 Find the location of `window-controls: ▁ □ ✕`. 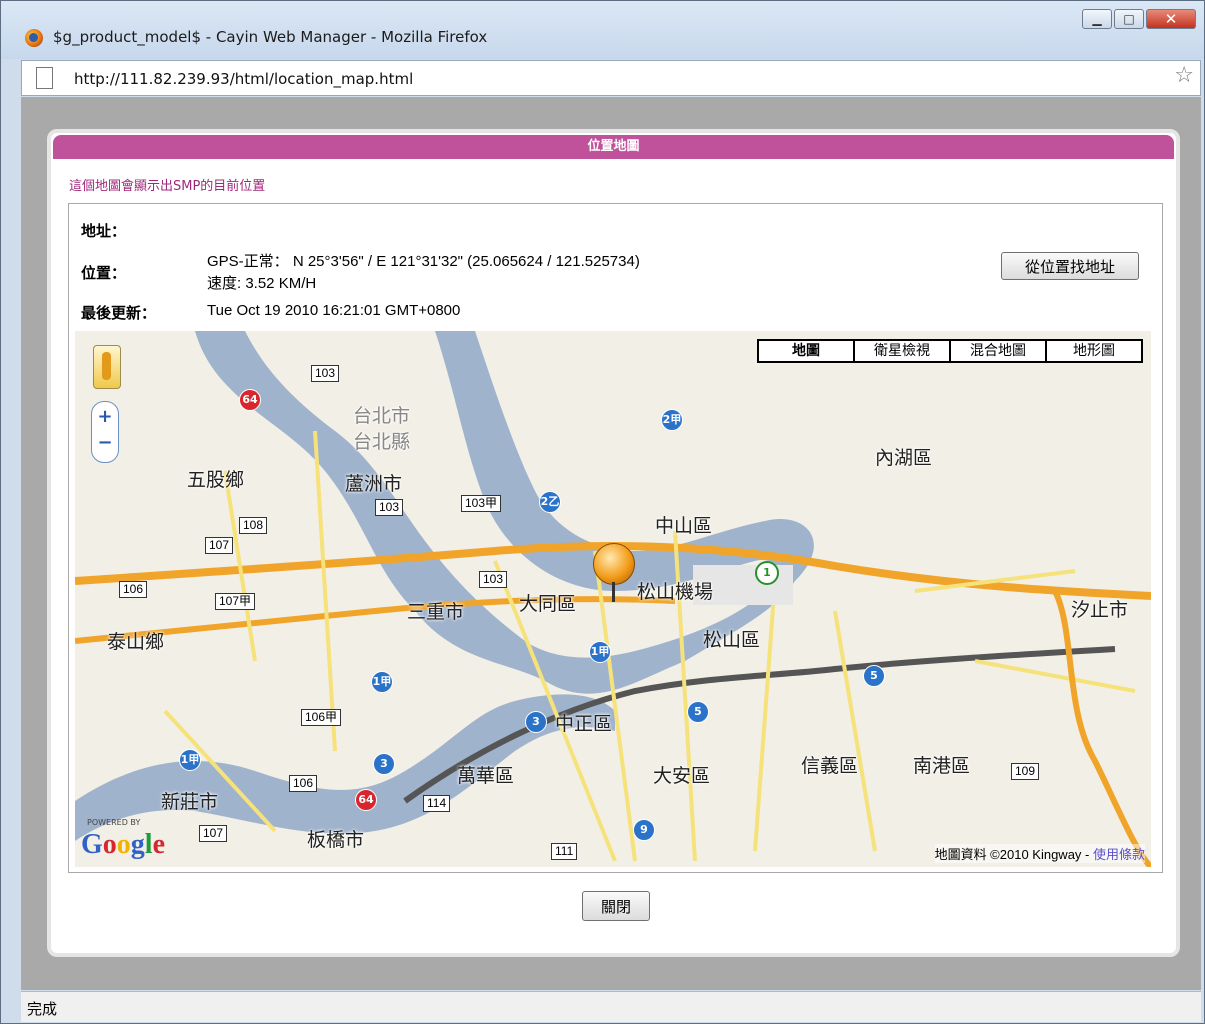

window-controls: ▁ □ ✕ is located at coordinates (1138, 19).